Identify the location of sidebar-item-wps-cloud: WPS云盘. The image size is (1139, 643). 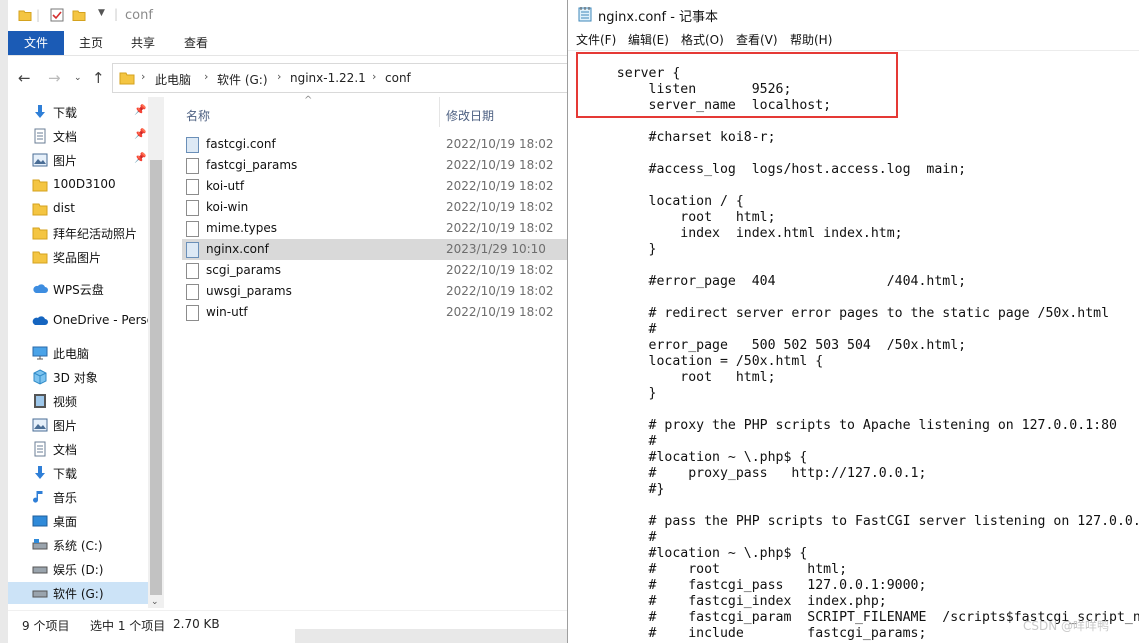
(78, 289).